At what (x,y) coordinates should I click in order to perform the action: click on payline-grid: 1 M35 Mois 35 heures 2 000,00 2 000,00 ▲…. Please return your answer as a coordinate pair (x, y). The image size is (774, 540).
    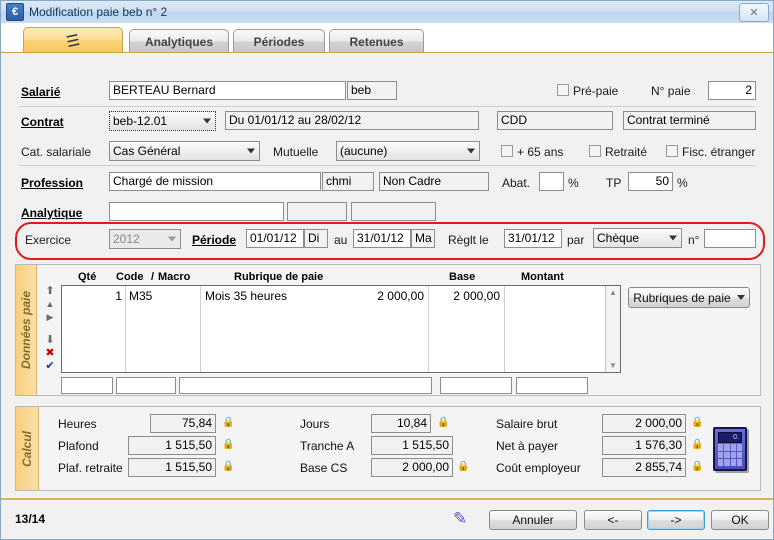
    Looking at the image, I should click on (341, 329).